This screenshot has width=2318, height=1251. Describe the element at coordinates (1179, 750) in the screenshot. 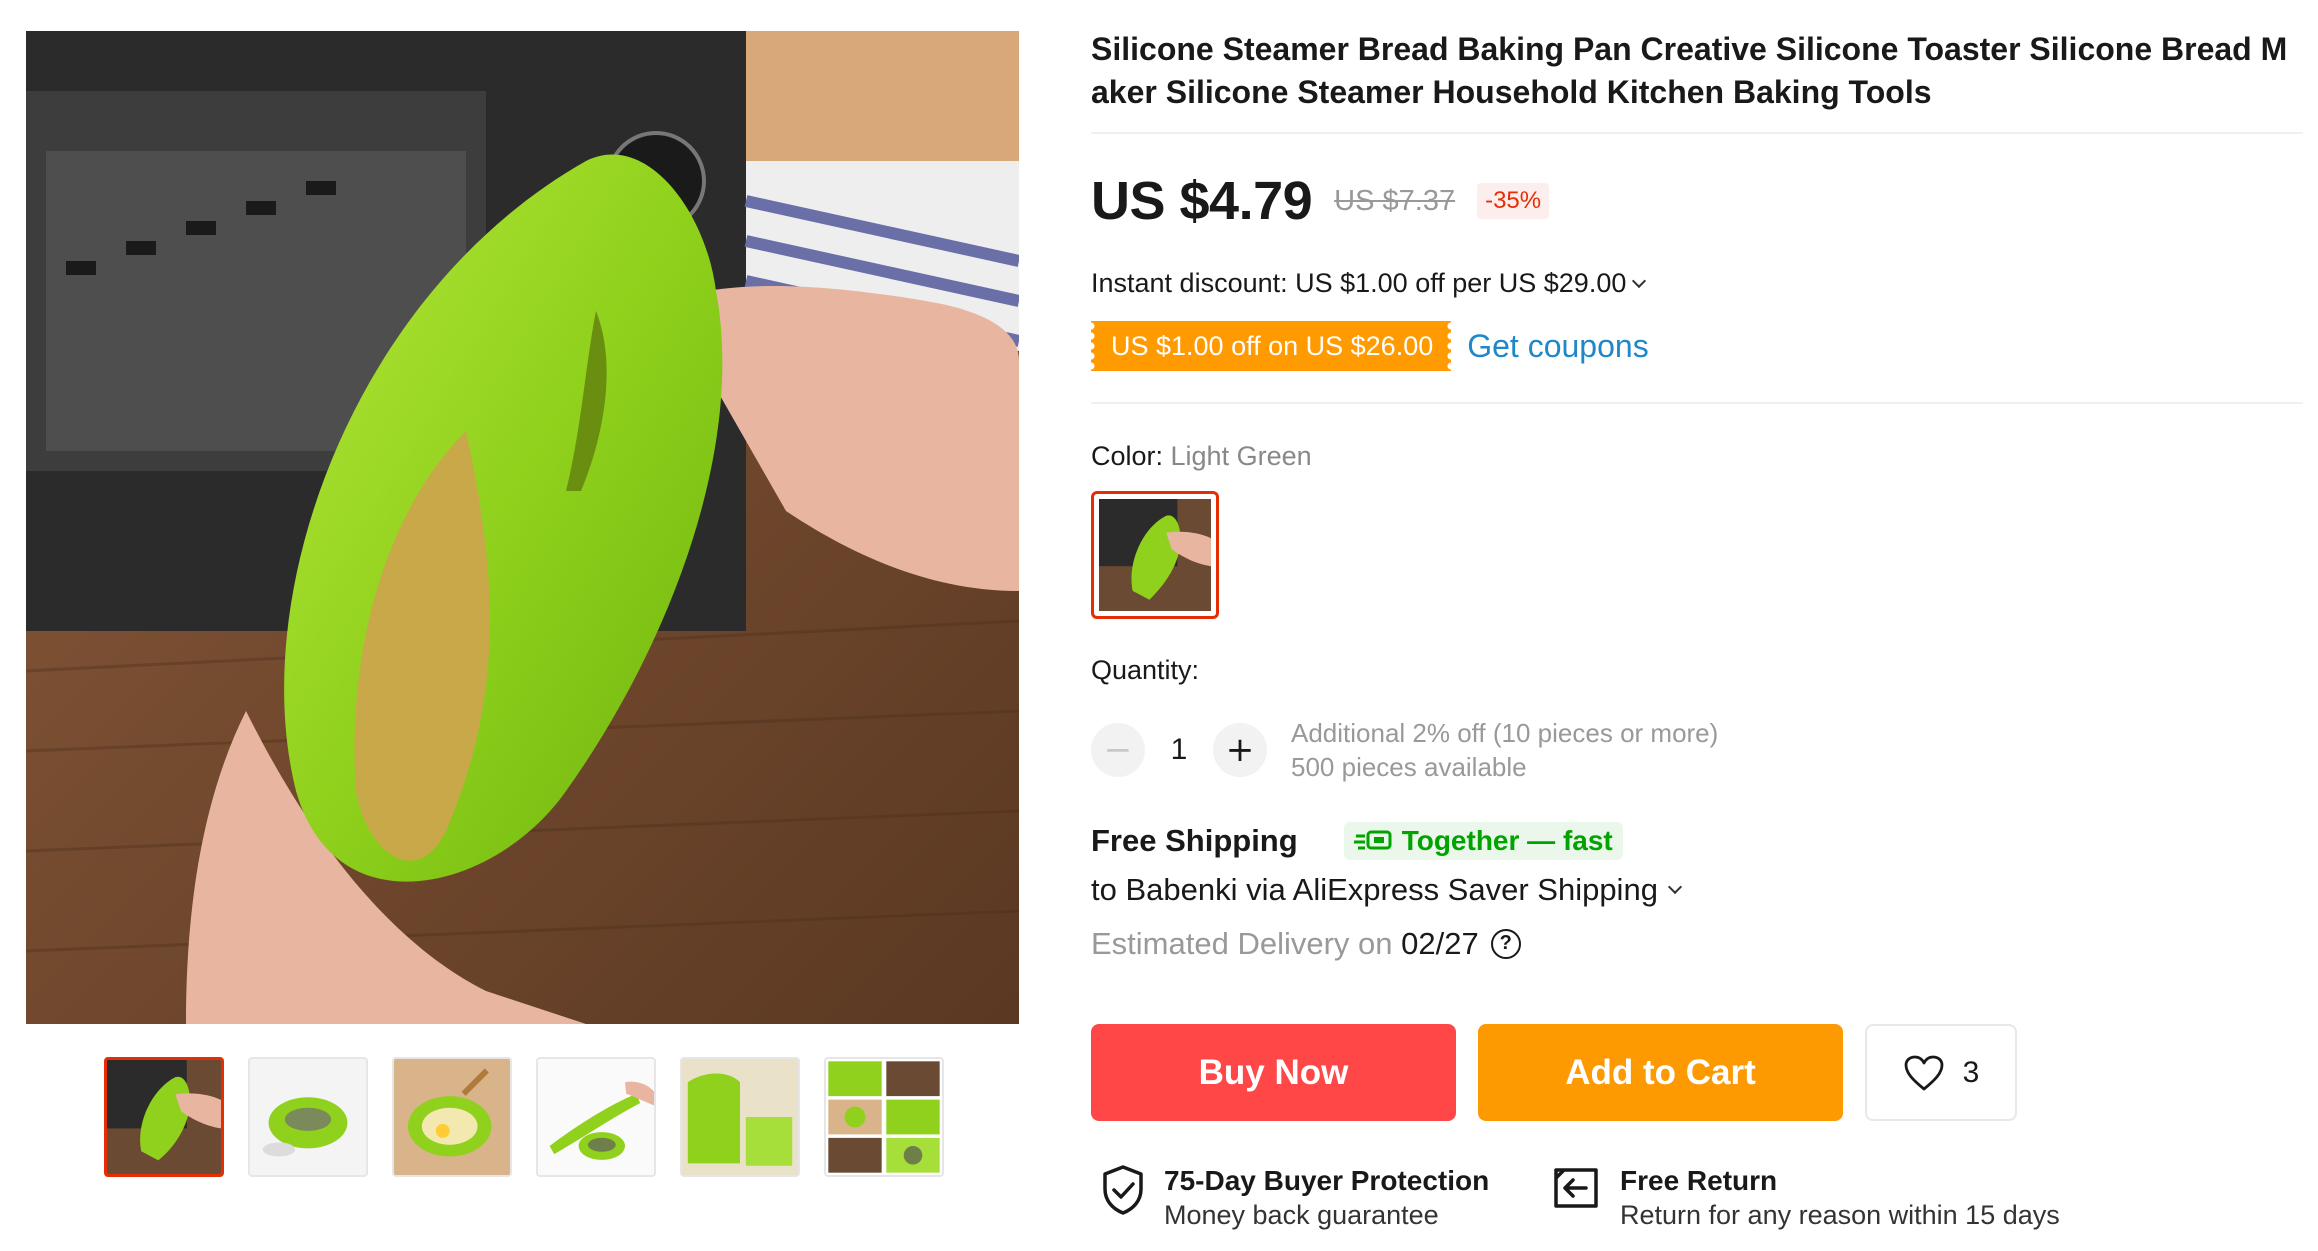

I see `quantity-value: 1` at that location.